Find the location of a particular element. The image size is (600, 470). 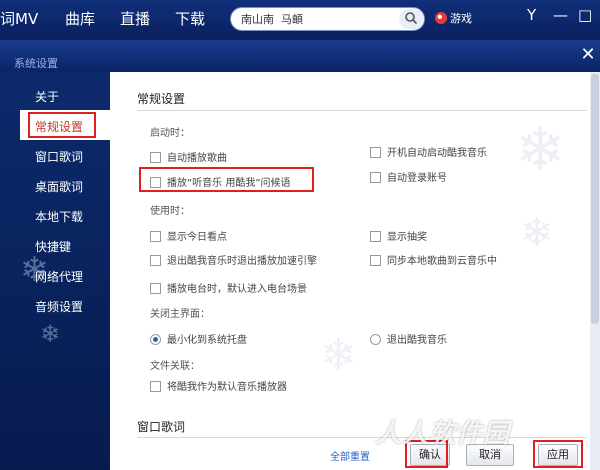

option-label: 显示今日看点 is located at coordinates (197, 237).